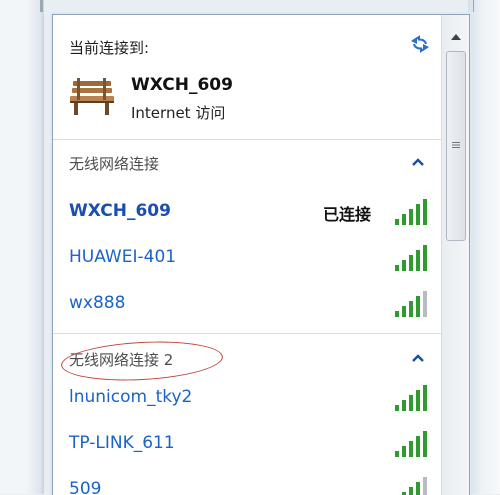 The height and width of the screenshot is (495, 500). I want to click on refresh-icon, so click(420, 44).